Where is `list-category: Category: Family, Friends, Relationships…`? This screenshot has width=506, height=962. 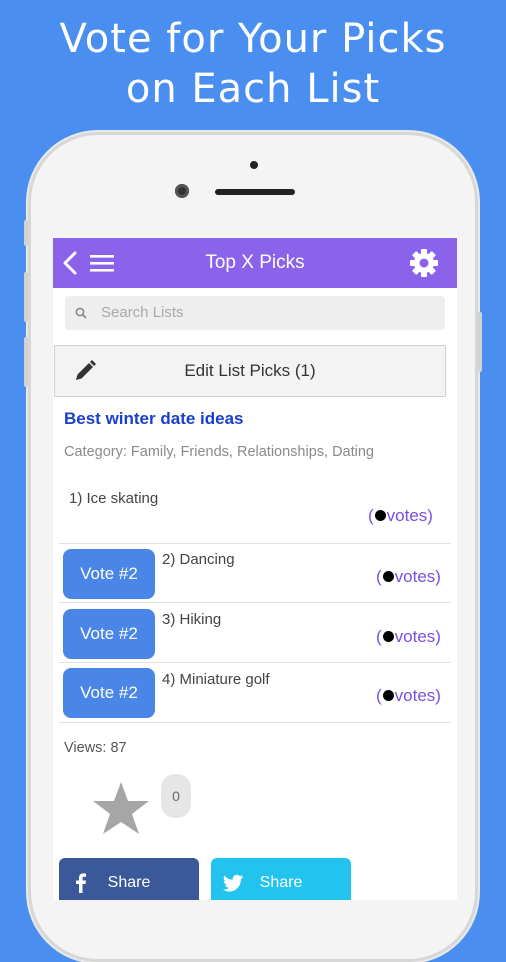 list-category: Category: Family, Friends, Relationships… is located at coordinates (219, 452).